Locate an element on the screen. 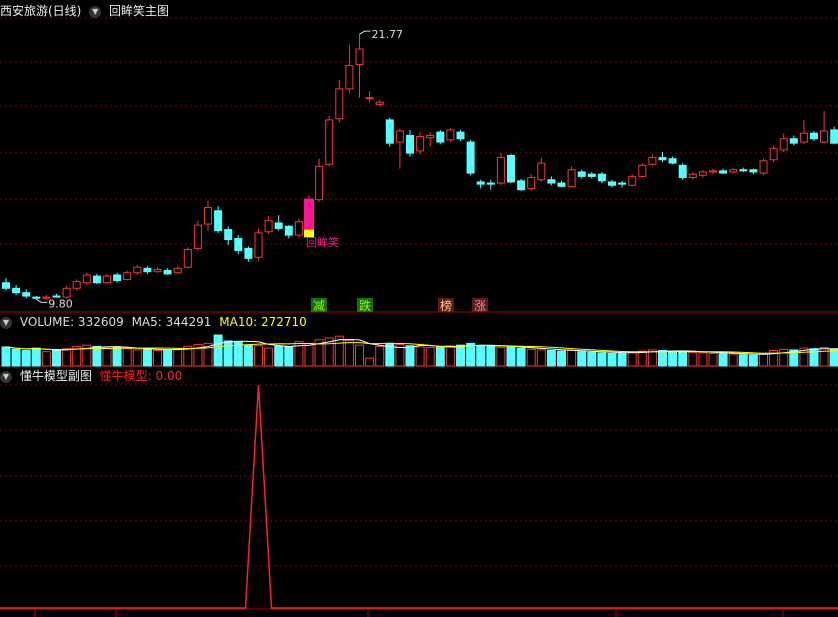  sub-panel-header: ▼ 懂牛模型副图 懂牛模型: 0.00 is located at coordinates (93, 376).